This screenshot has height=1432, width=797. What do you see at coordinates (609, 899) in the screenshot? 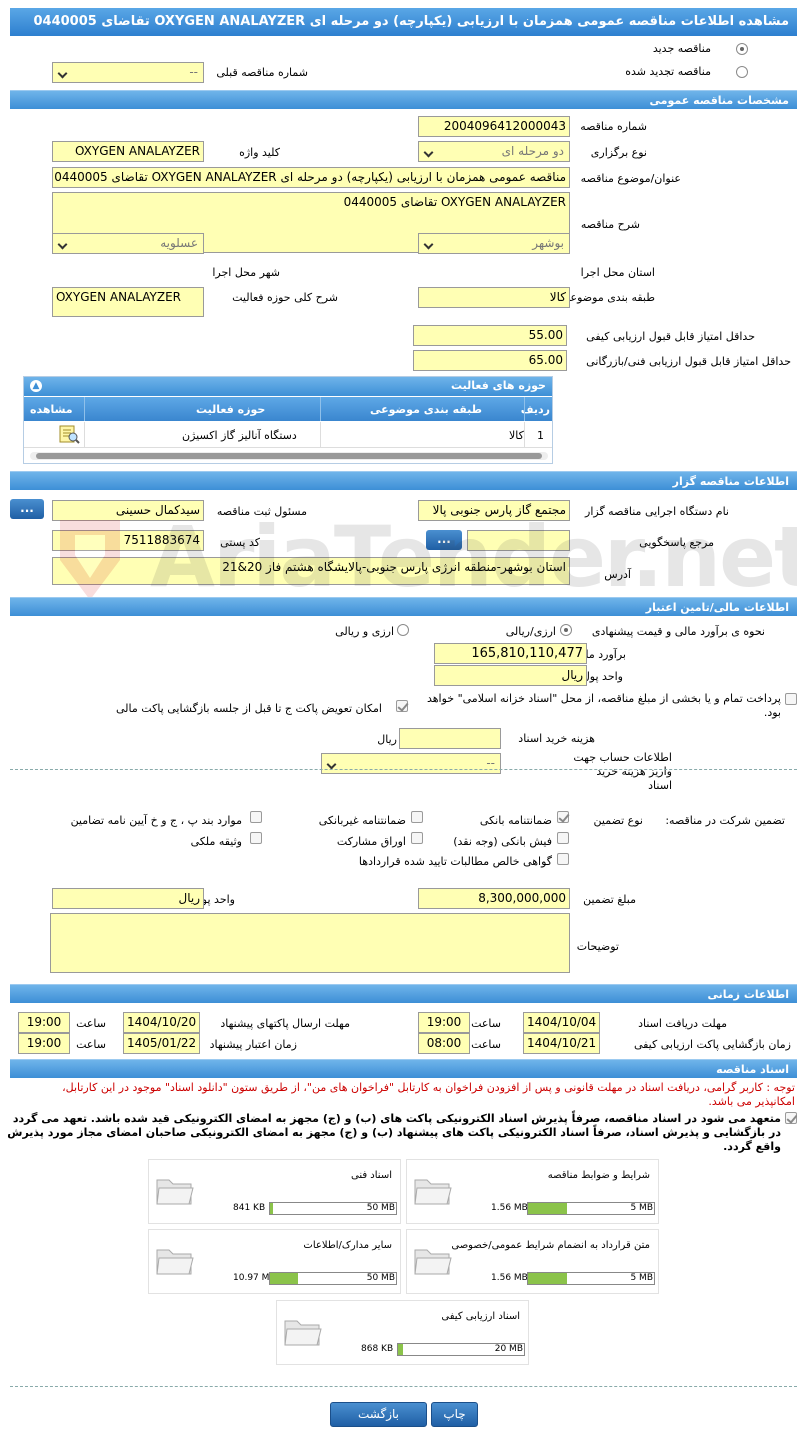
I see `guarantee-amount-label: مبلغ تضمین` at bounding box center [609, 899].